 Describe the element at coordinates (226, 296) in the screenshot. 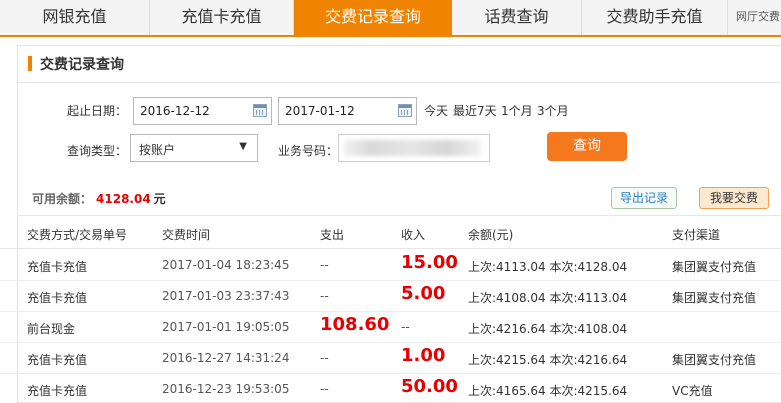

I see `cell-time: 2017-01-03 23:37:43` at that location.